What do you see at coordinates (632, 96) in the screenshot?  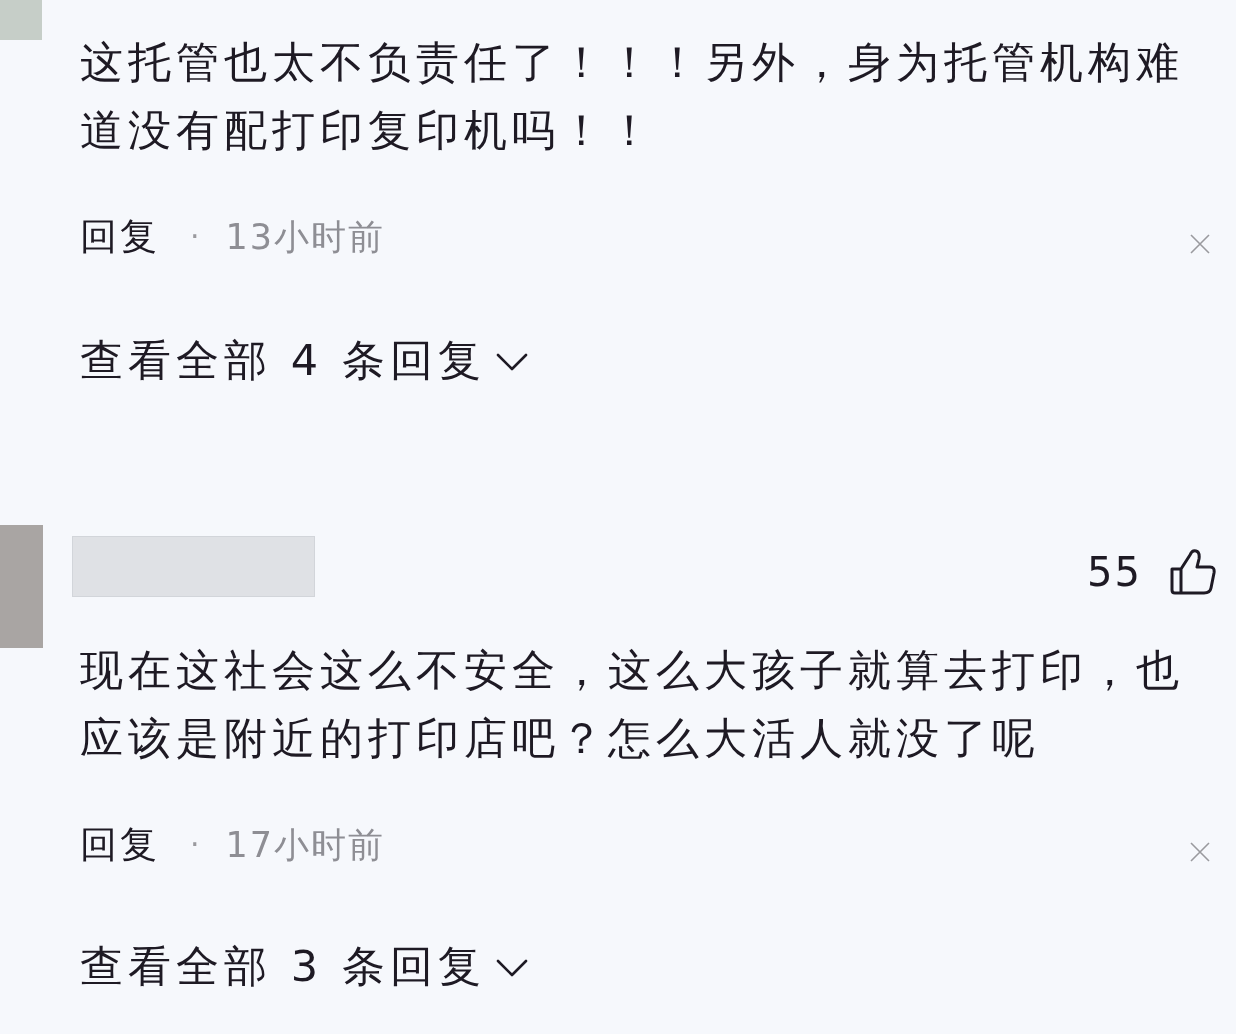 I see `comment-text: 这托管也太不负责任了！！！另外，身为托管机构难道没有配打印复印机吗！！` at bounding box center [632, 96].